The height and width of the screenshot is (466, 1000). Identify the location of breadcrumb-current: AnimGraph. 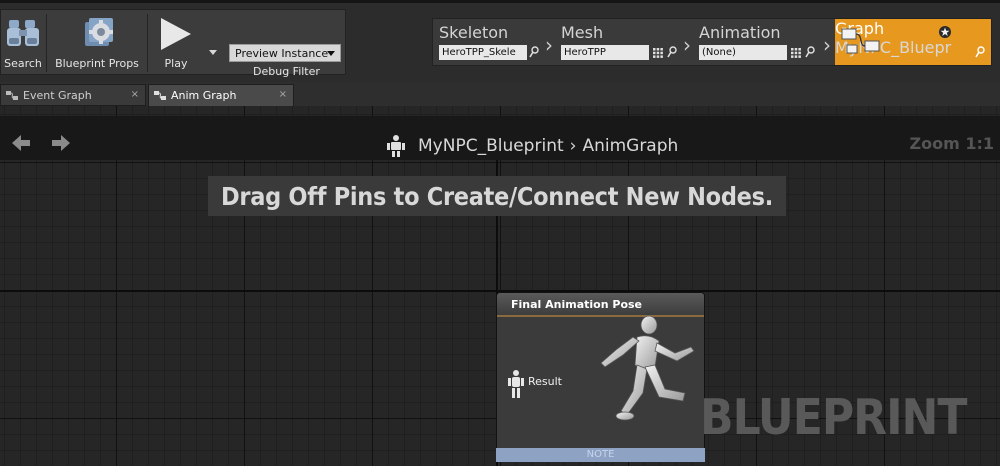
(630, 146).